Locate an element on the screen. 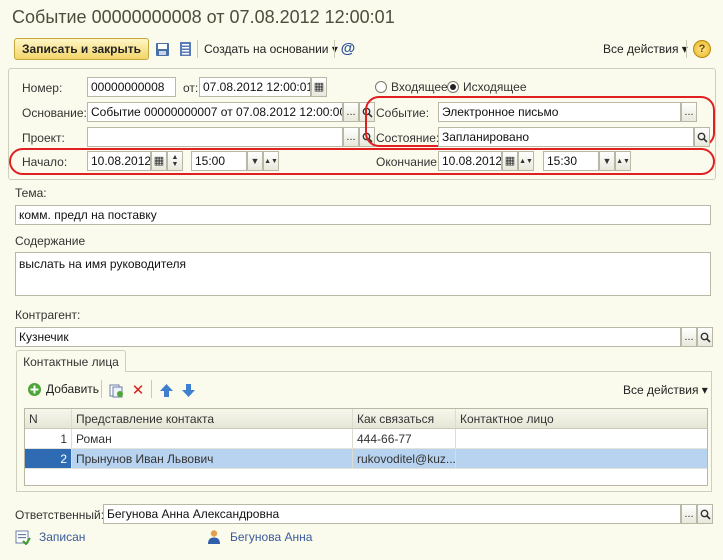 Image resolution: width=723 pixels, height=560 pixels. radio-outgoing: Исходящее is located at coordinates (487, 87).